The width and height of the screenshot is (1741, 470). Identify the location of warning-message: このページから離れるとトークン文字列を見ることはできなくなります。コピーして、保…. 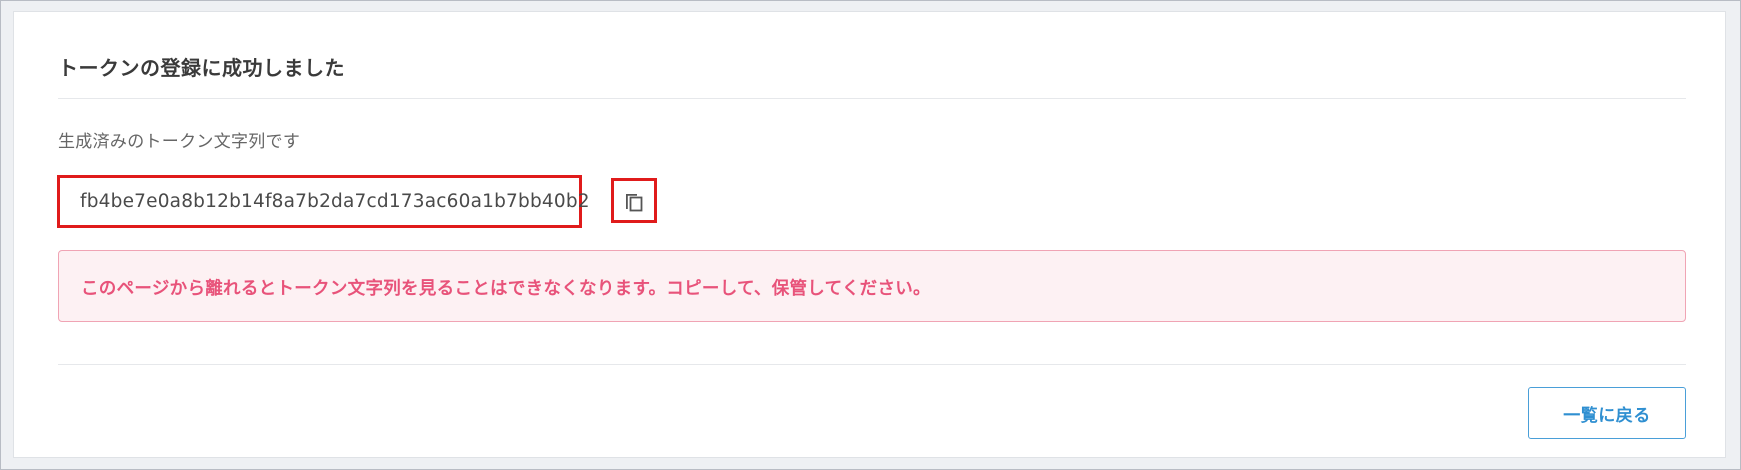
(506, 289).